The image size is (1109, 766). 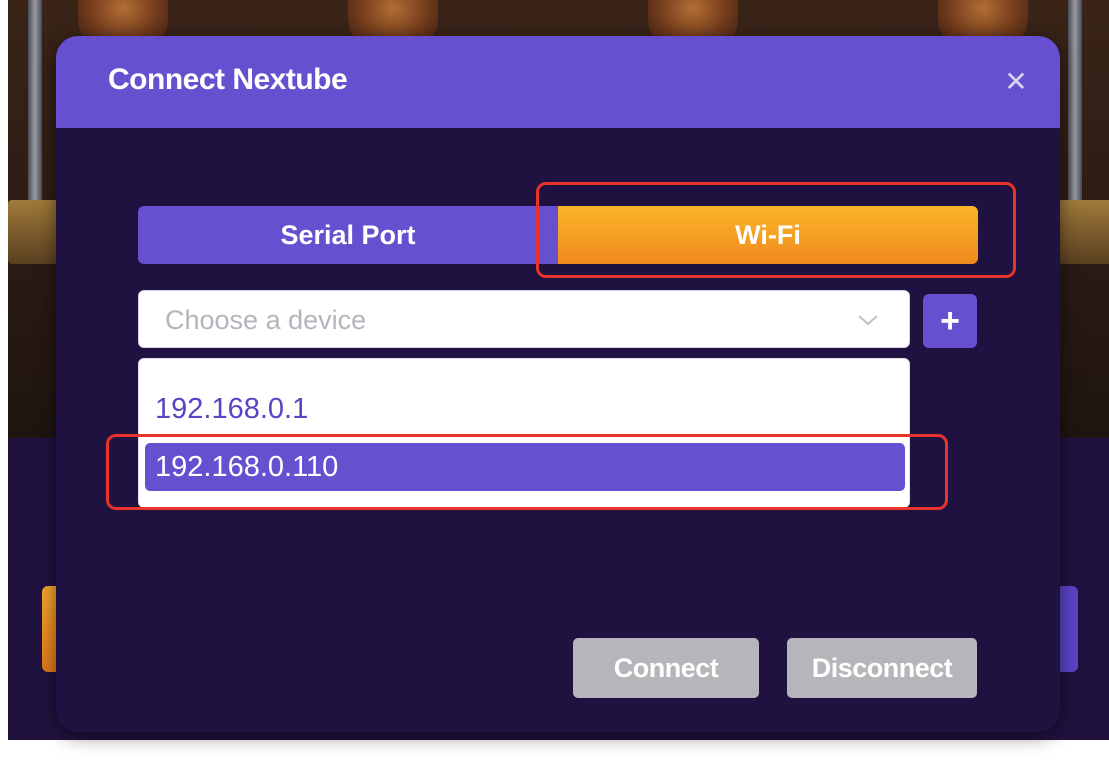 I want to click on device-option-selected: 192.168.0.110, so click(x=525, y=467).